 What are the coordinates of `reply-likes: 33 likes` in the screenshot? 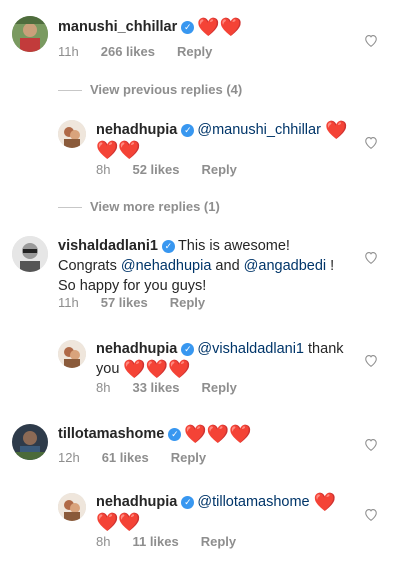 It's located at (155, 387).